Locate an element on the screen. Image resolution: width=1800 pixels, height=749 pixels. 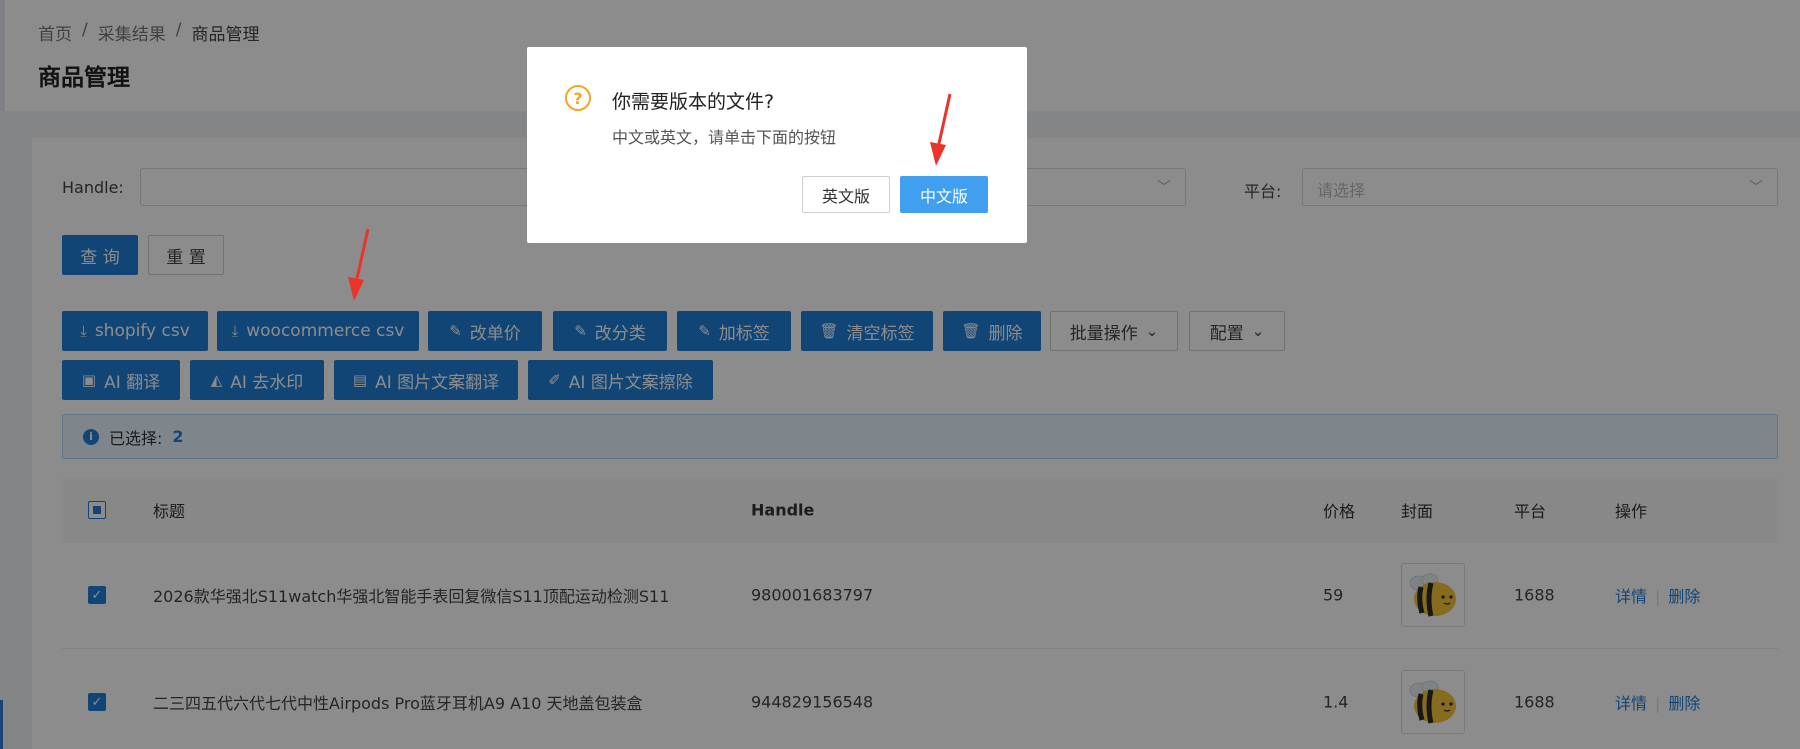
english-version-button: 英文版 is located at coordinates (846, 194).